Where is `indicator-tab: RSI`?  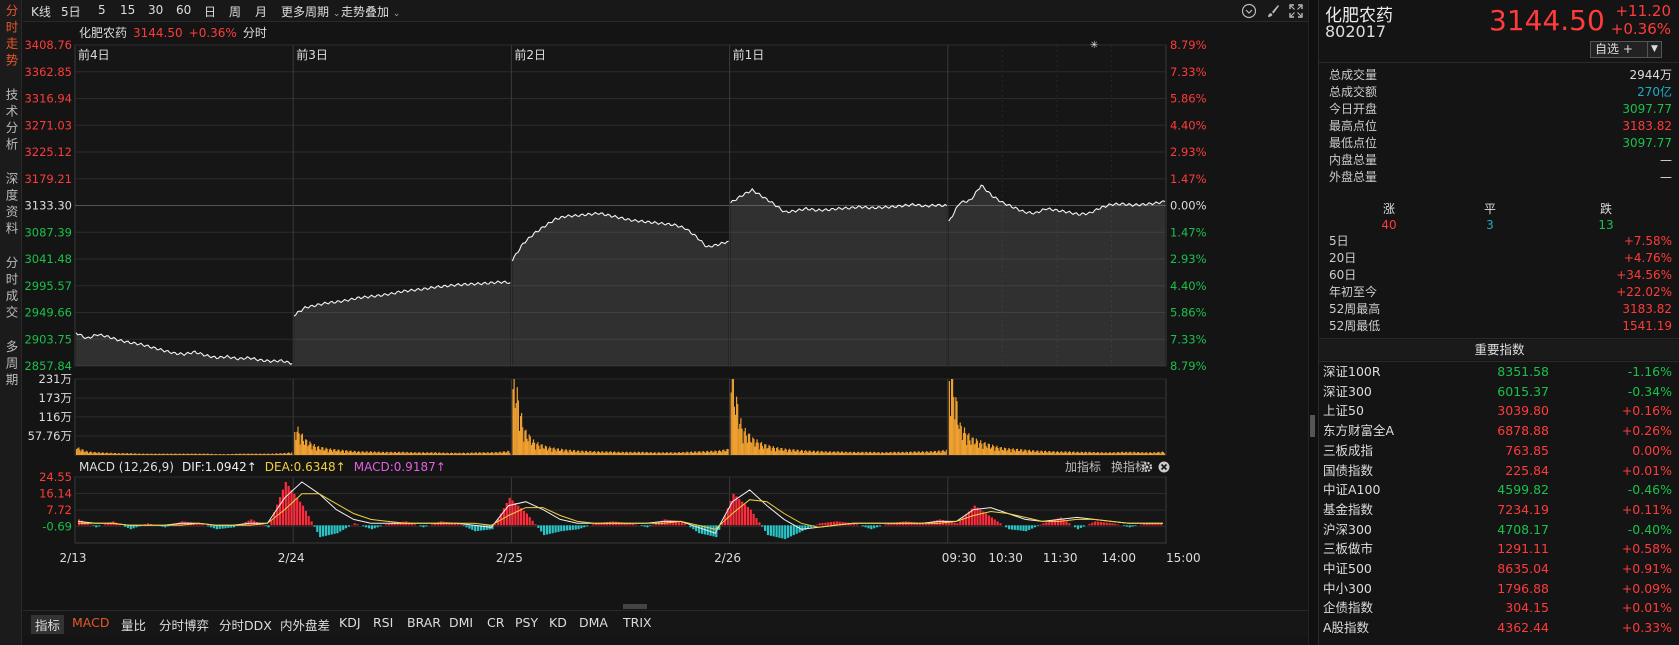
indicator-tab: RSI is located at coordinates (383, 622).